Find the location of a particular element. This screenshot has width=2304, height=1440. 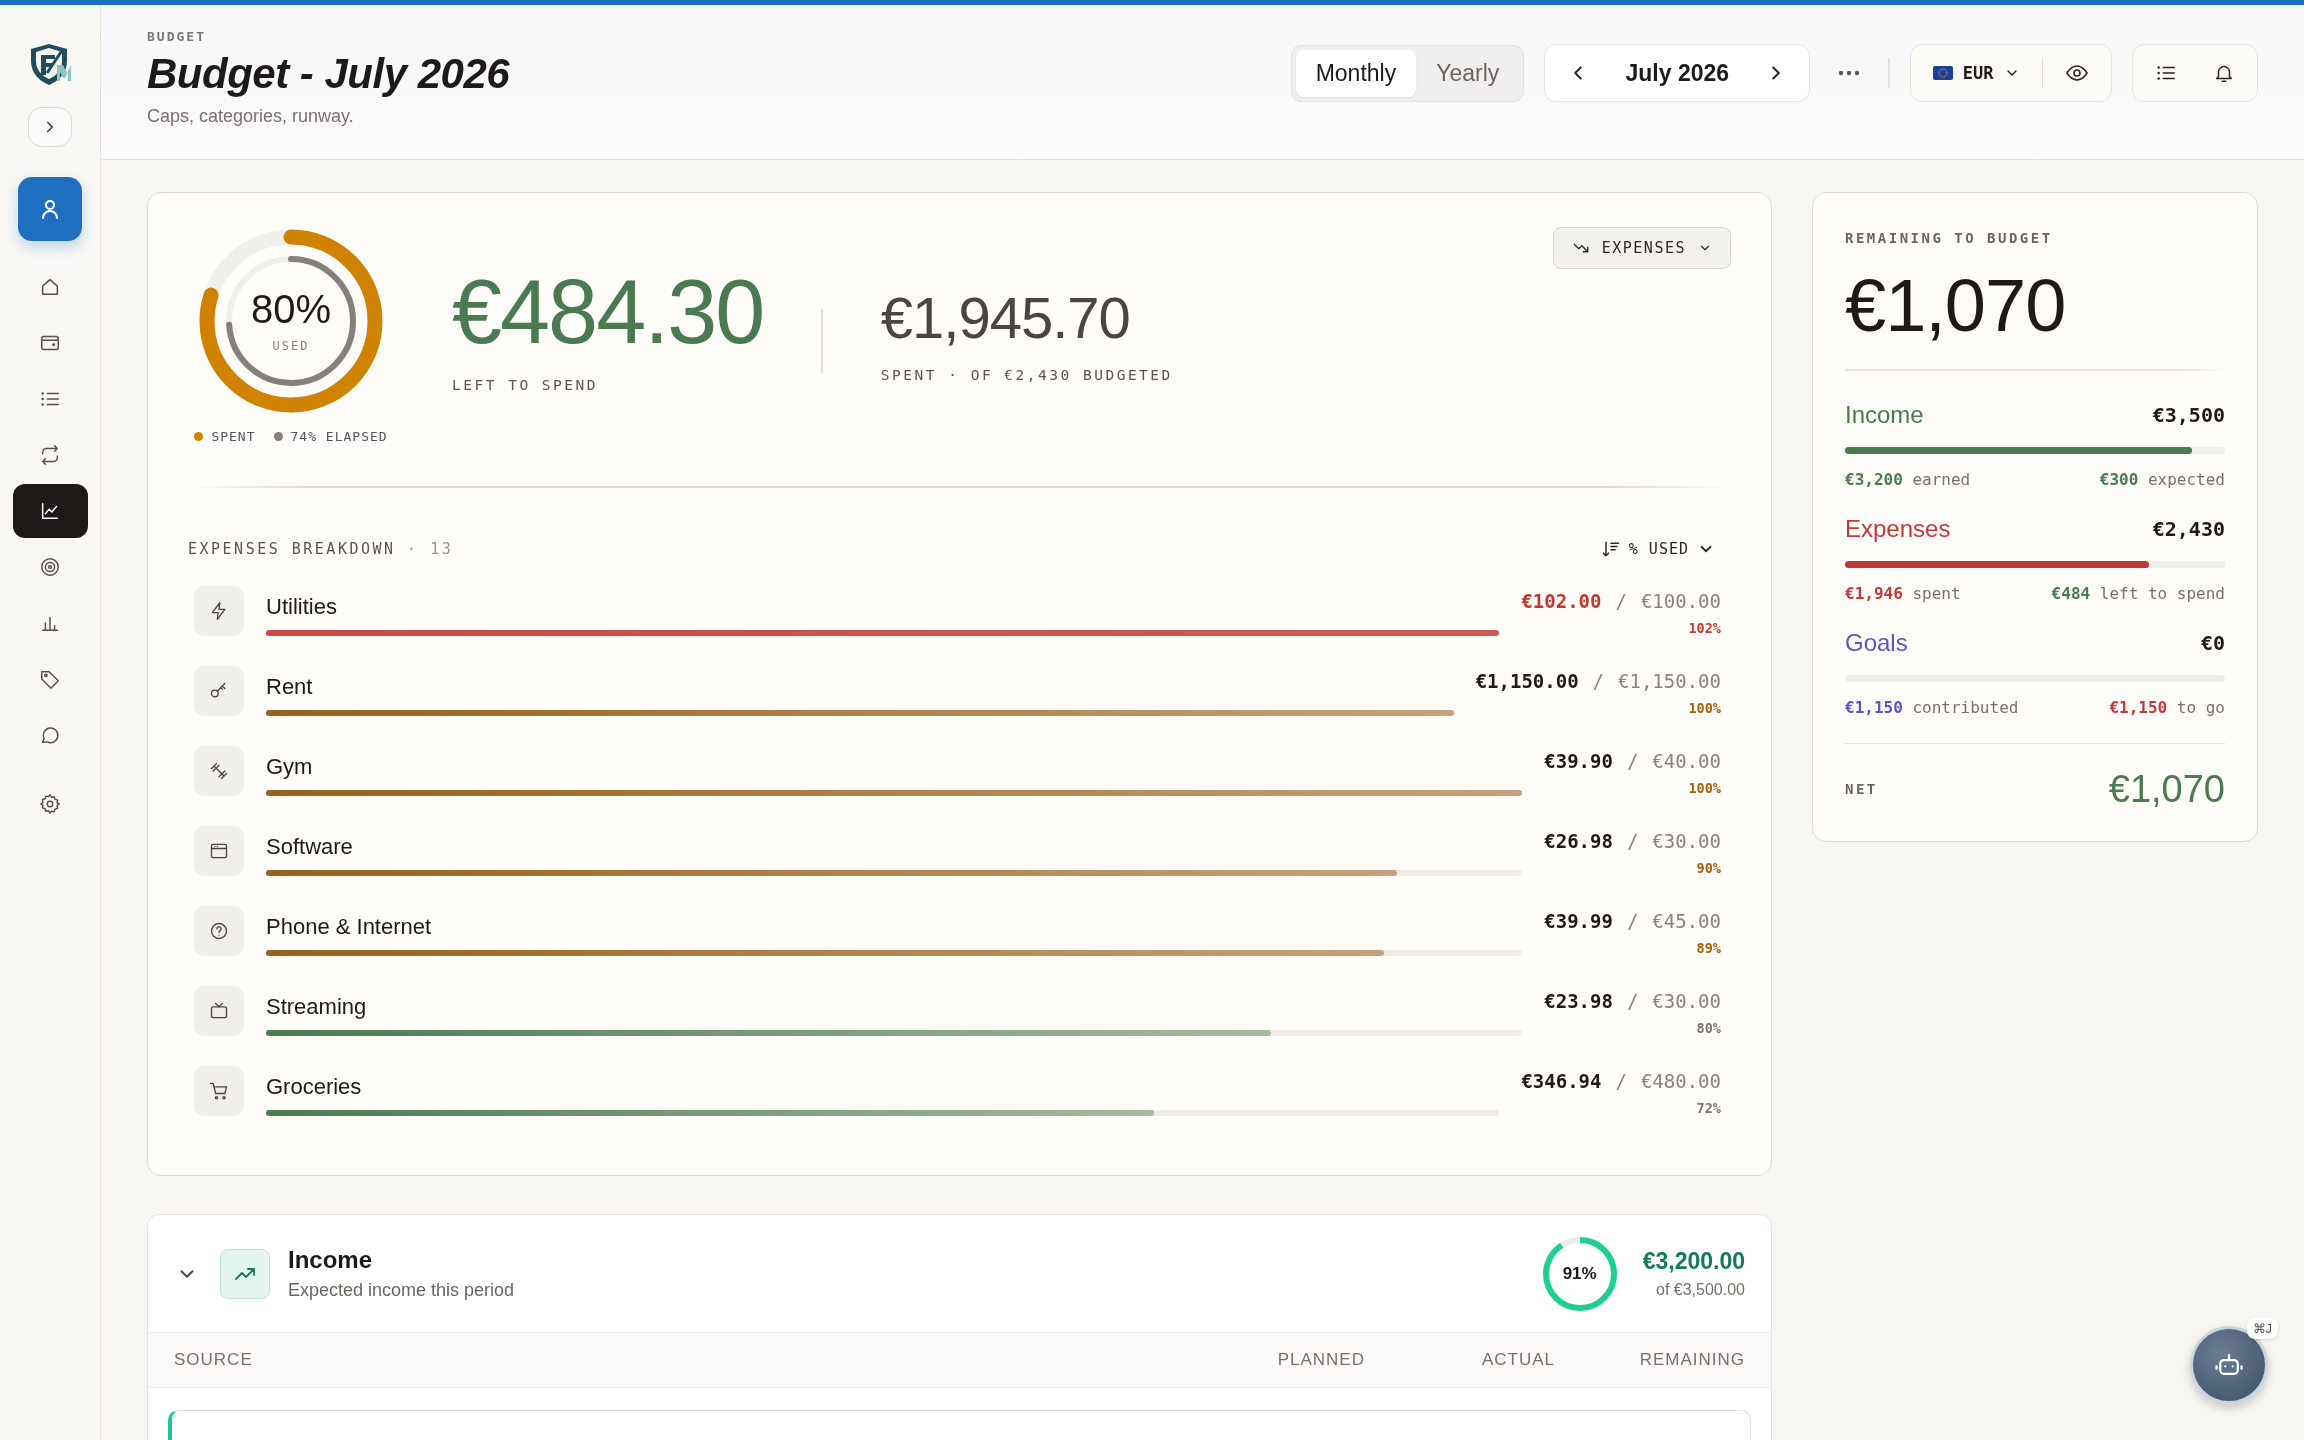

target-icon is located at coordinates (50, 567).